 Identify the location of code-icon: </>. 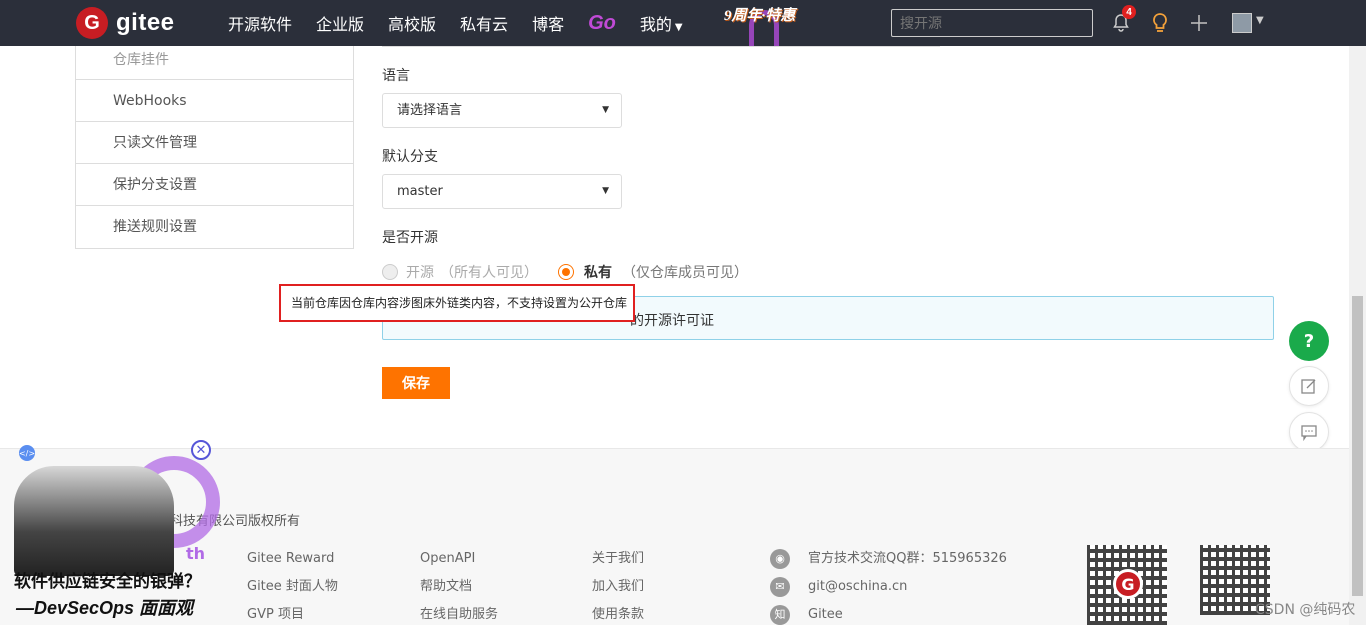
(27, 453).